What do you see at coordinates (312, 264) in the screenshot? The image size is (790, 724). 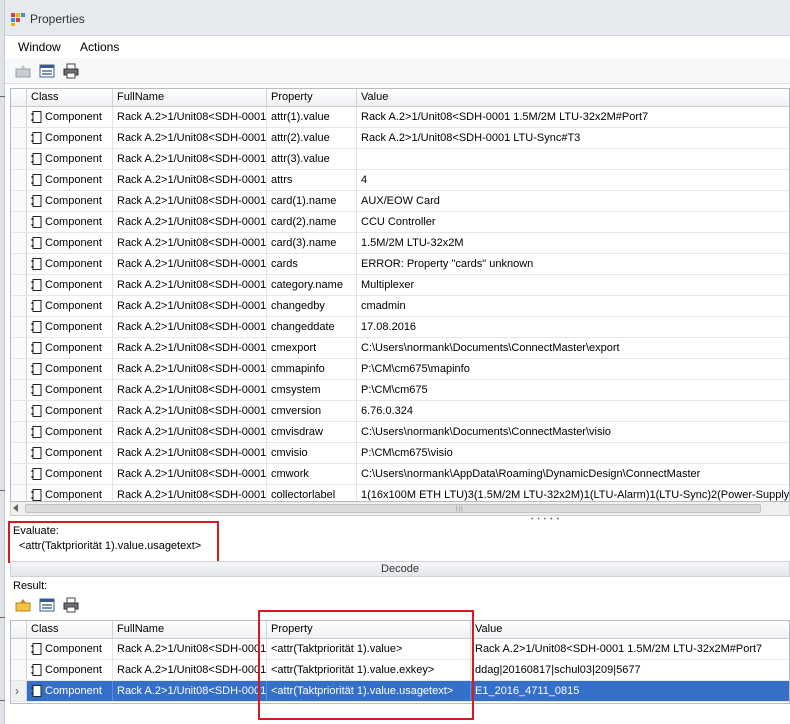 I see `cell-property: cards` at bounding box center [312, 264].